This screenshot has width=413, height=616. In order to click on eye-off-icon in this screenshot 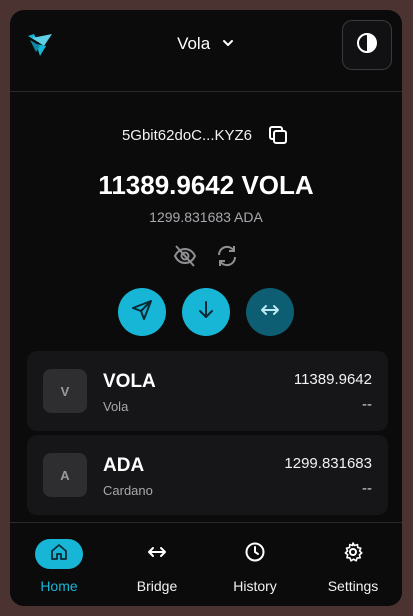, I will do `click(185, 256)`.